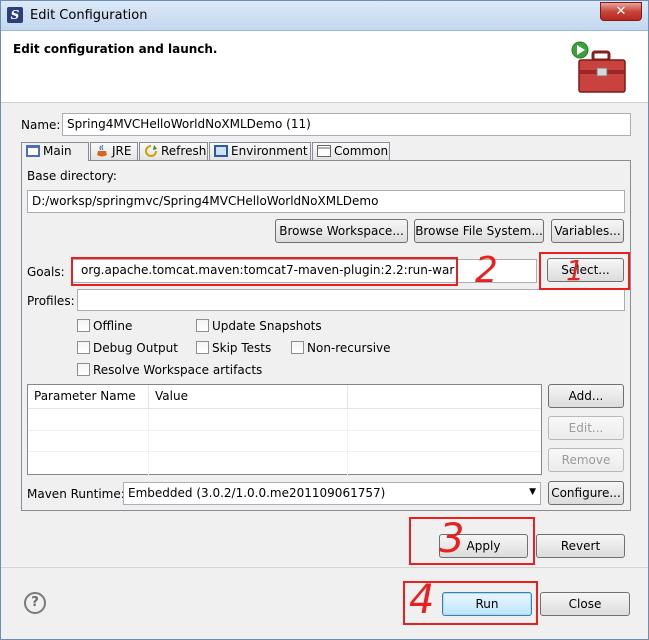 Image resolution: width=649 pixels, height=640 pixels. Describe the element at coordinates (452, 539) in the screenshot. I see `annotation-number-3: 3` at that location.